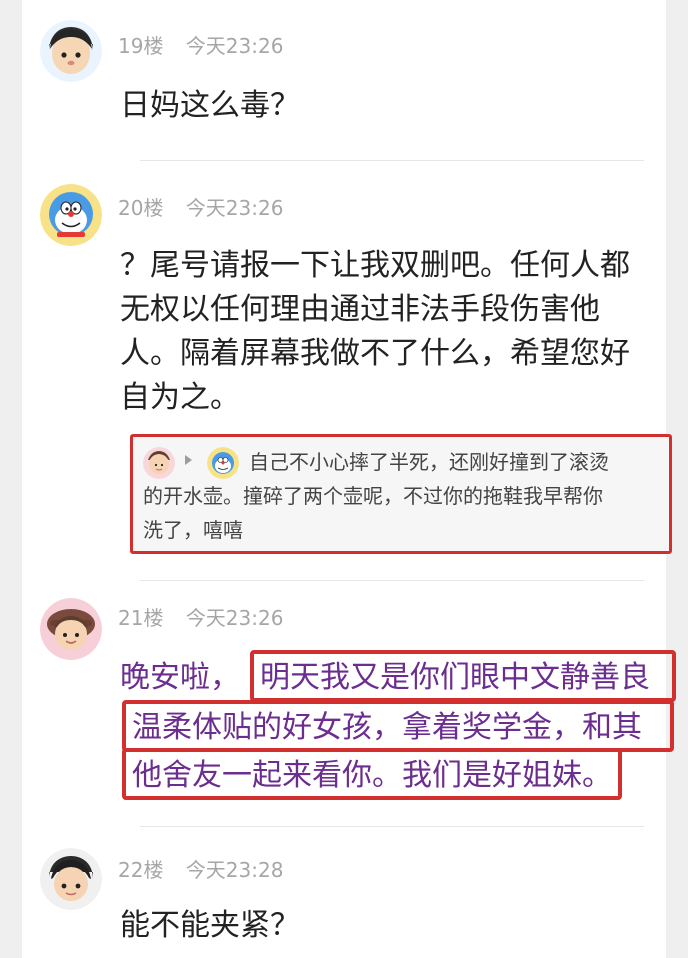 This screenshot has height=958, width=688. What do you see at coordinates (141, 208) in the screenshot?
I see `floor-label: 20楼` at bounding box center [141, 208].